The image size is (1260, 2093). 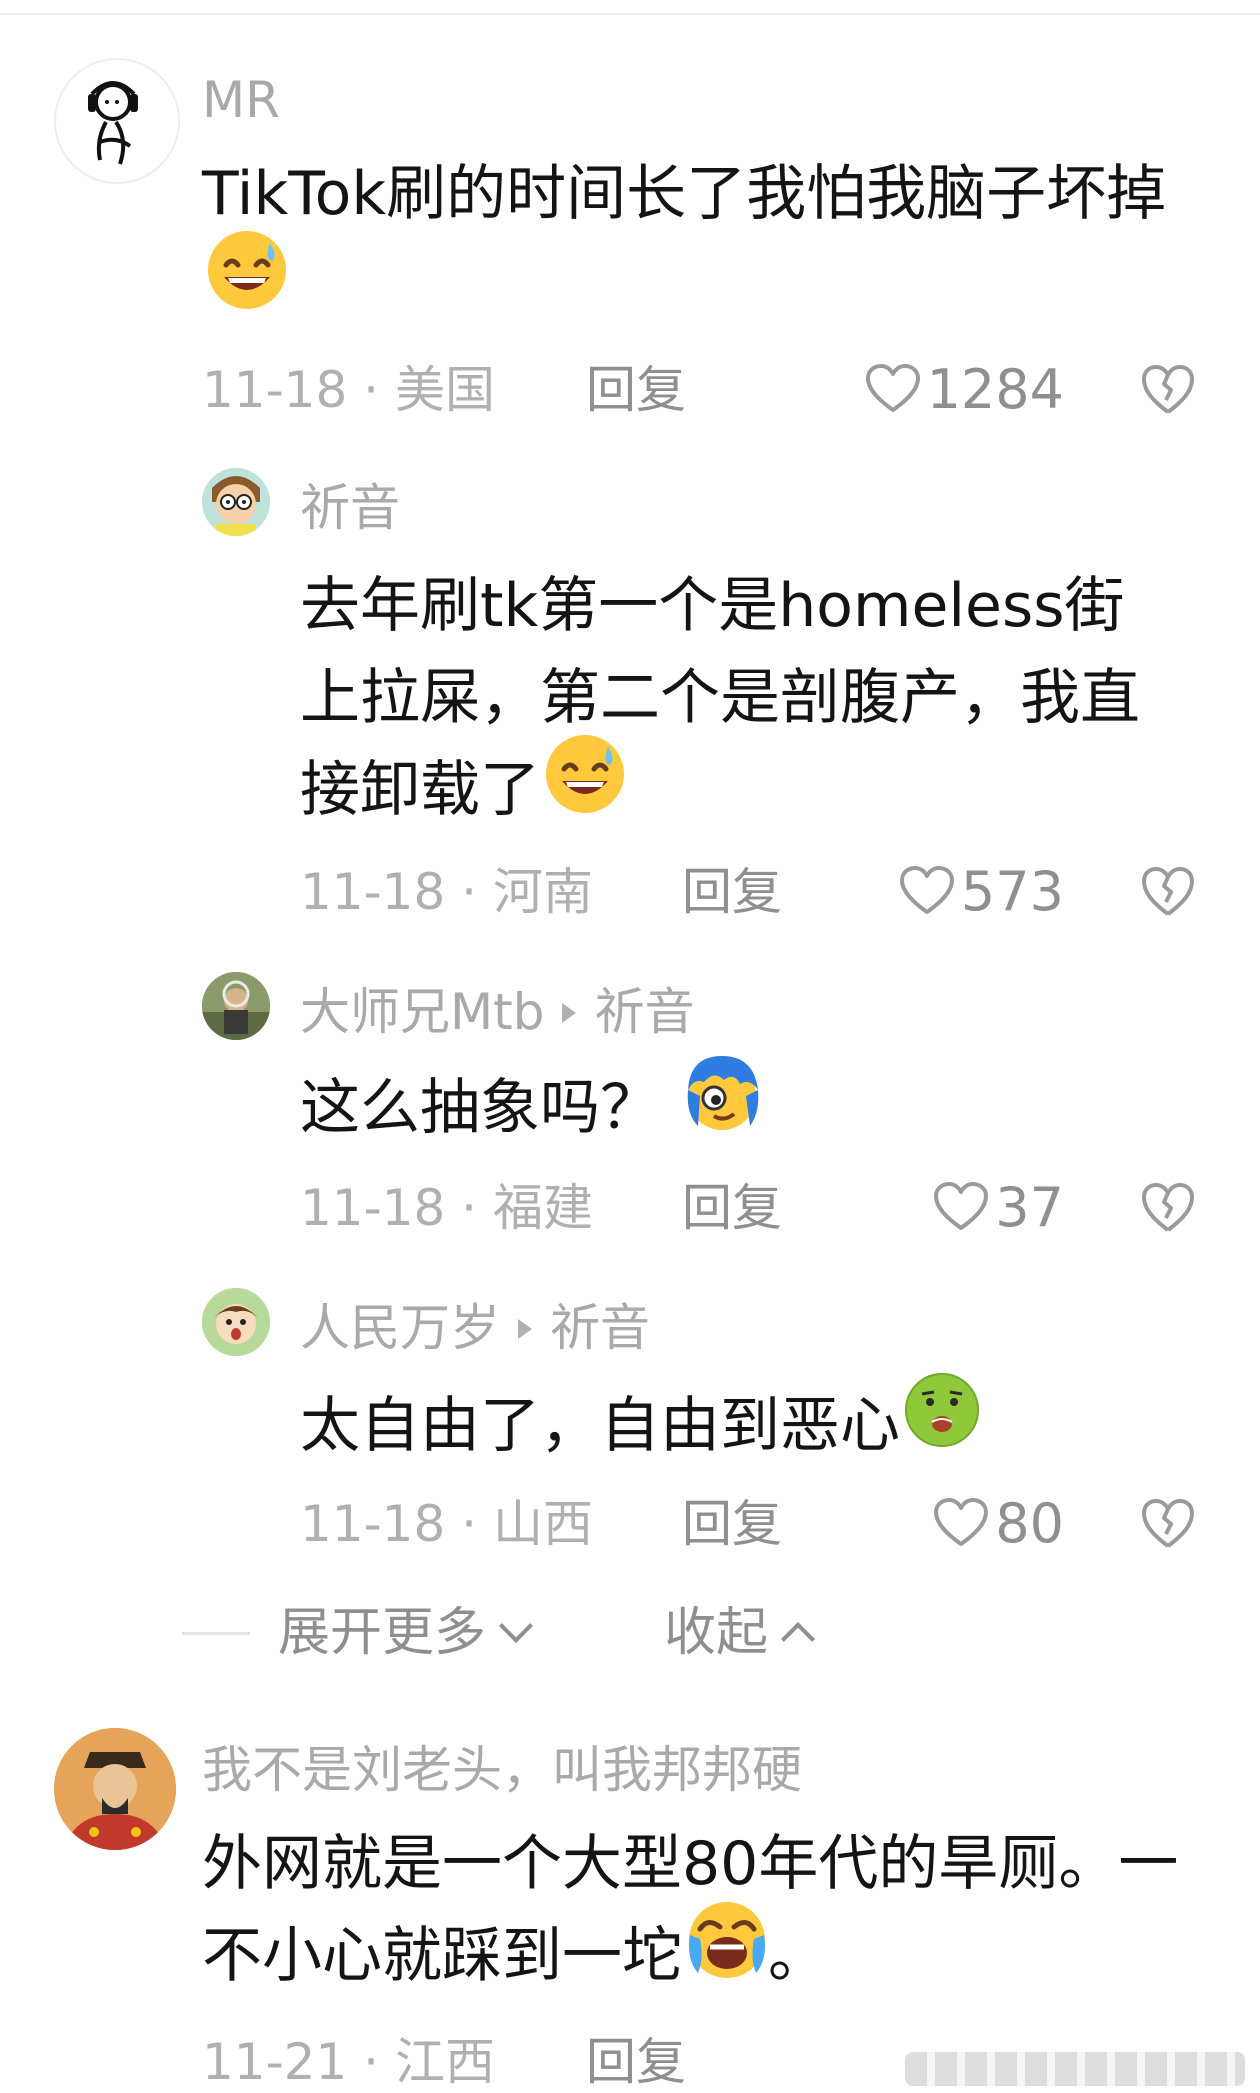 I want to click on like-button: 80, so click(x=998, y=1524).